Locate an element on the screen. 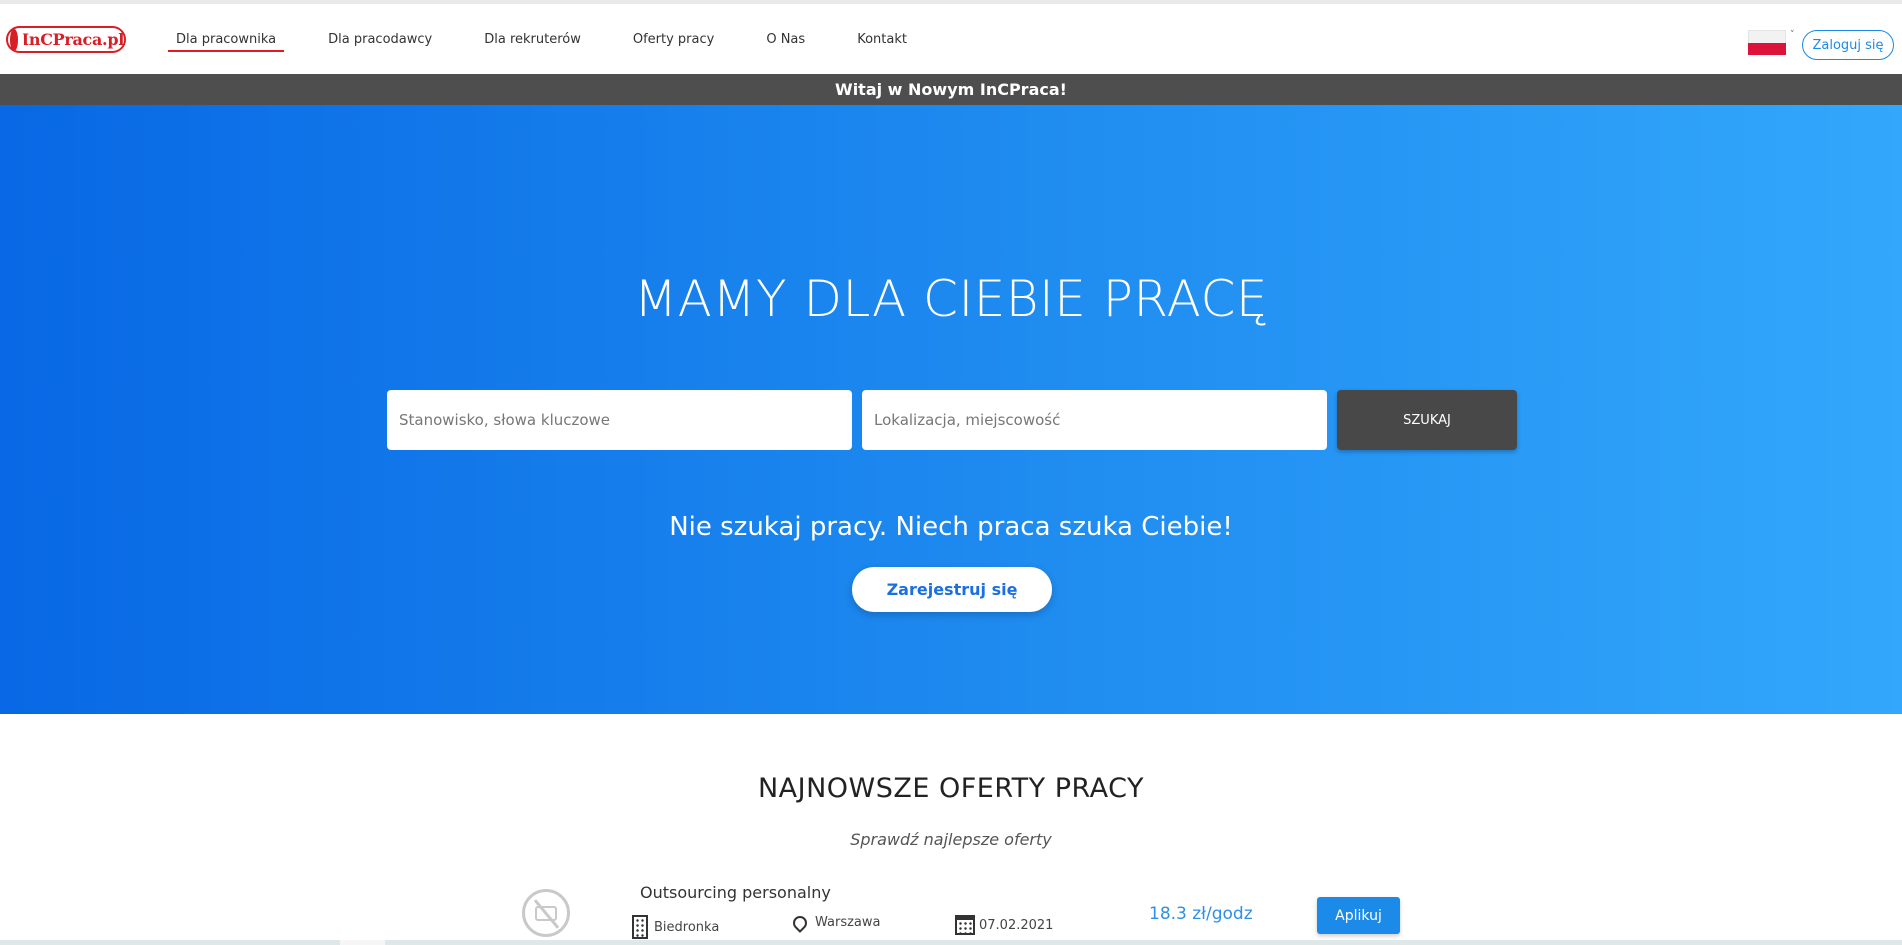  offer-company-name: Biedronka is located at coordinates (687, 927).